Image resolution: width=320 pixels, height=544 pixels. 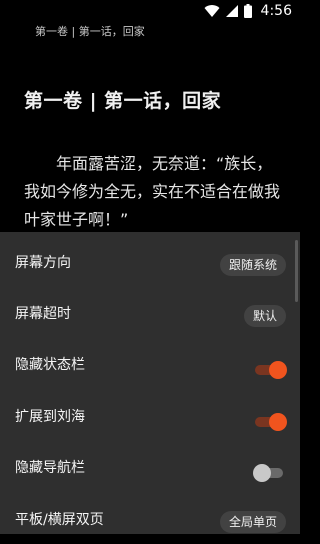 What do you see at coordinates (90, 31) in the screenshot?
I see `chapter-header: 第一卷 | 第一话，回家` at bounding box center [90, 31].